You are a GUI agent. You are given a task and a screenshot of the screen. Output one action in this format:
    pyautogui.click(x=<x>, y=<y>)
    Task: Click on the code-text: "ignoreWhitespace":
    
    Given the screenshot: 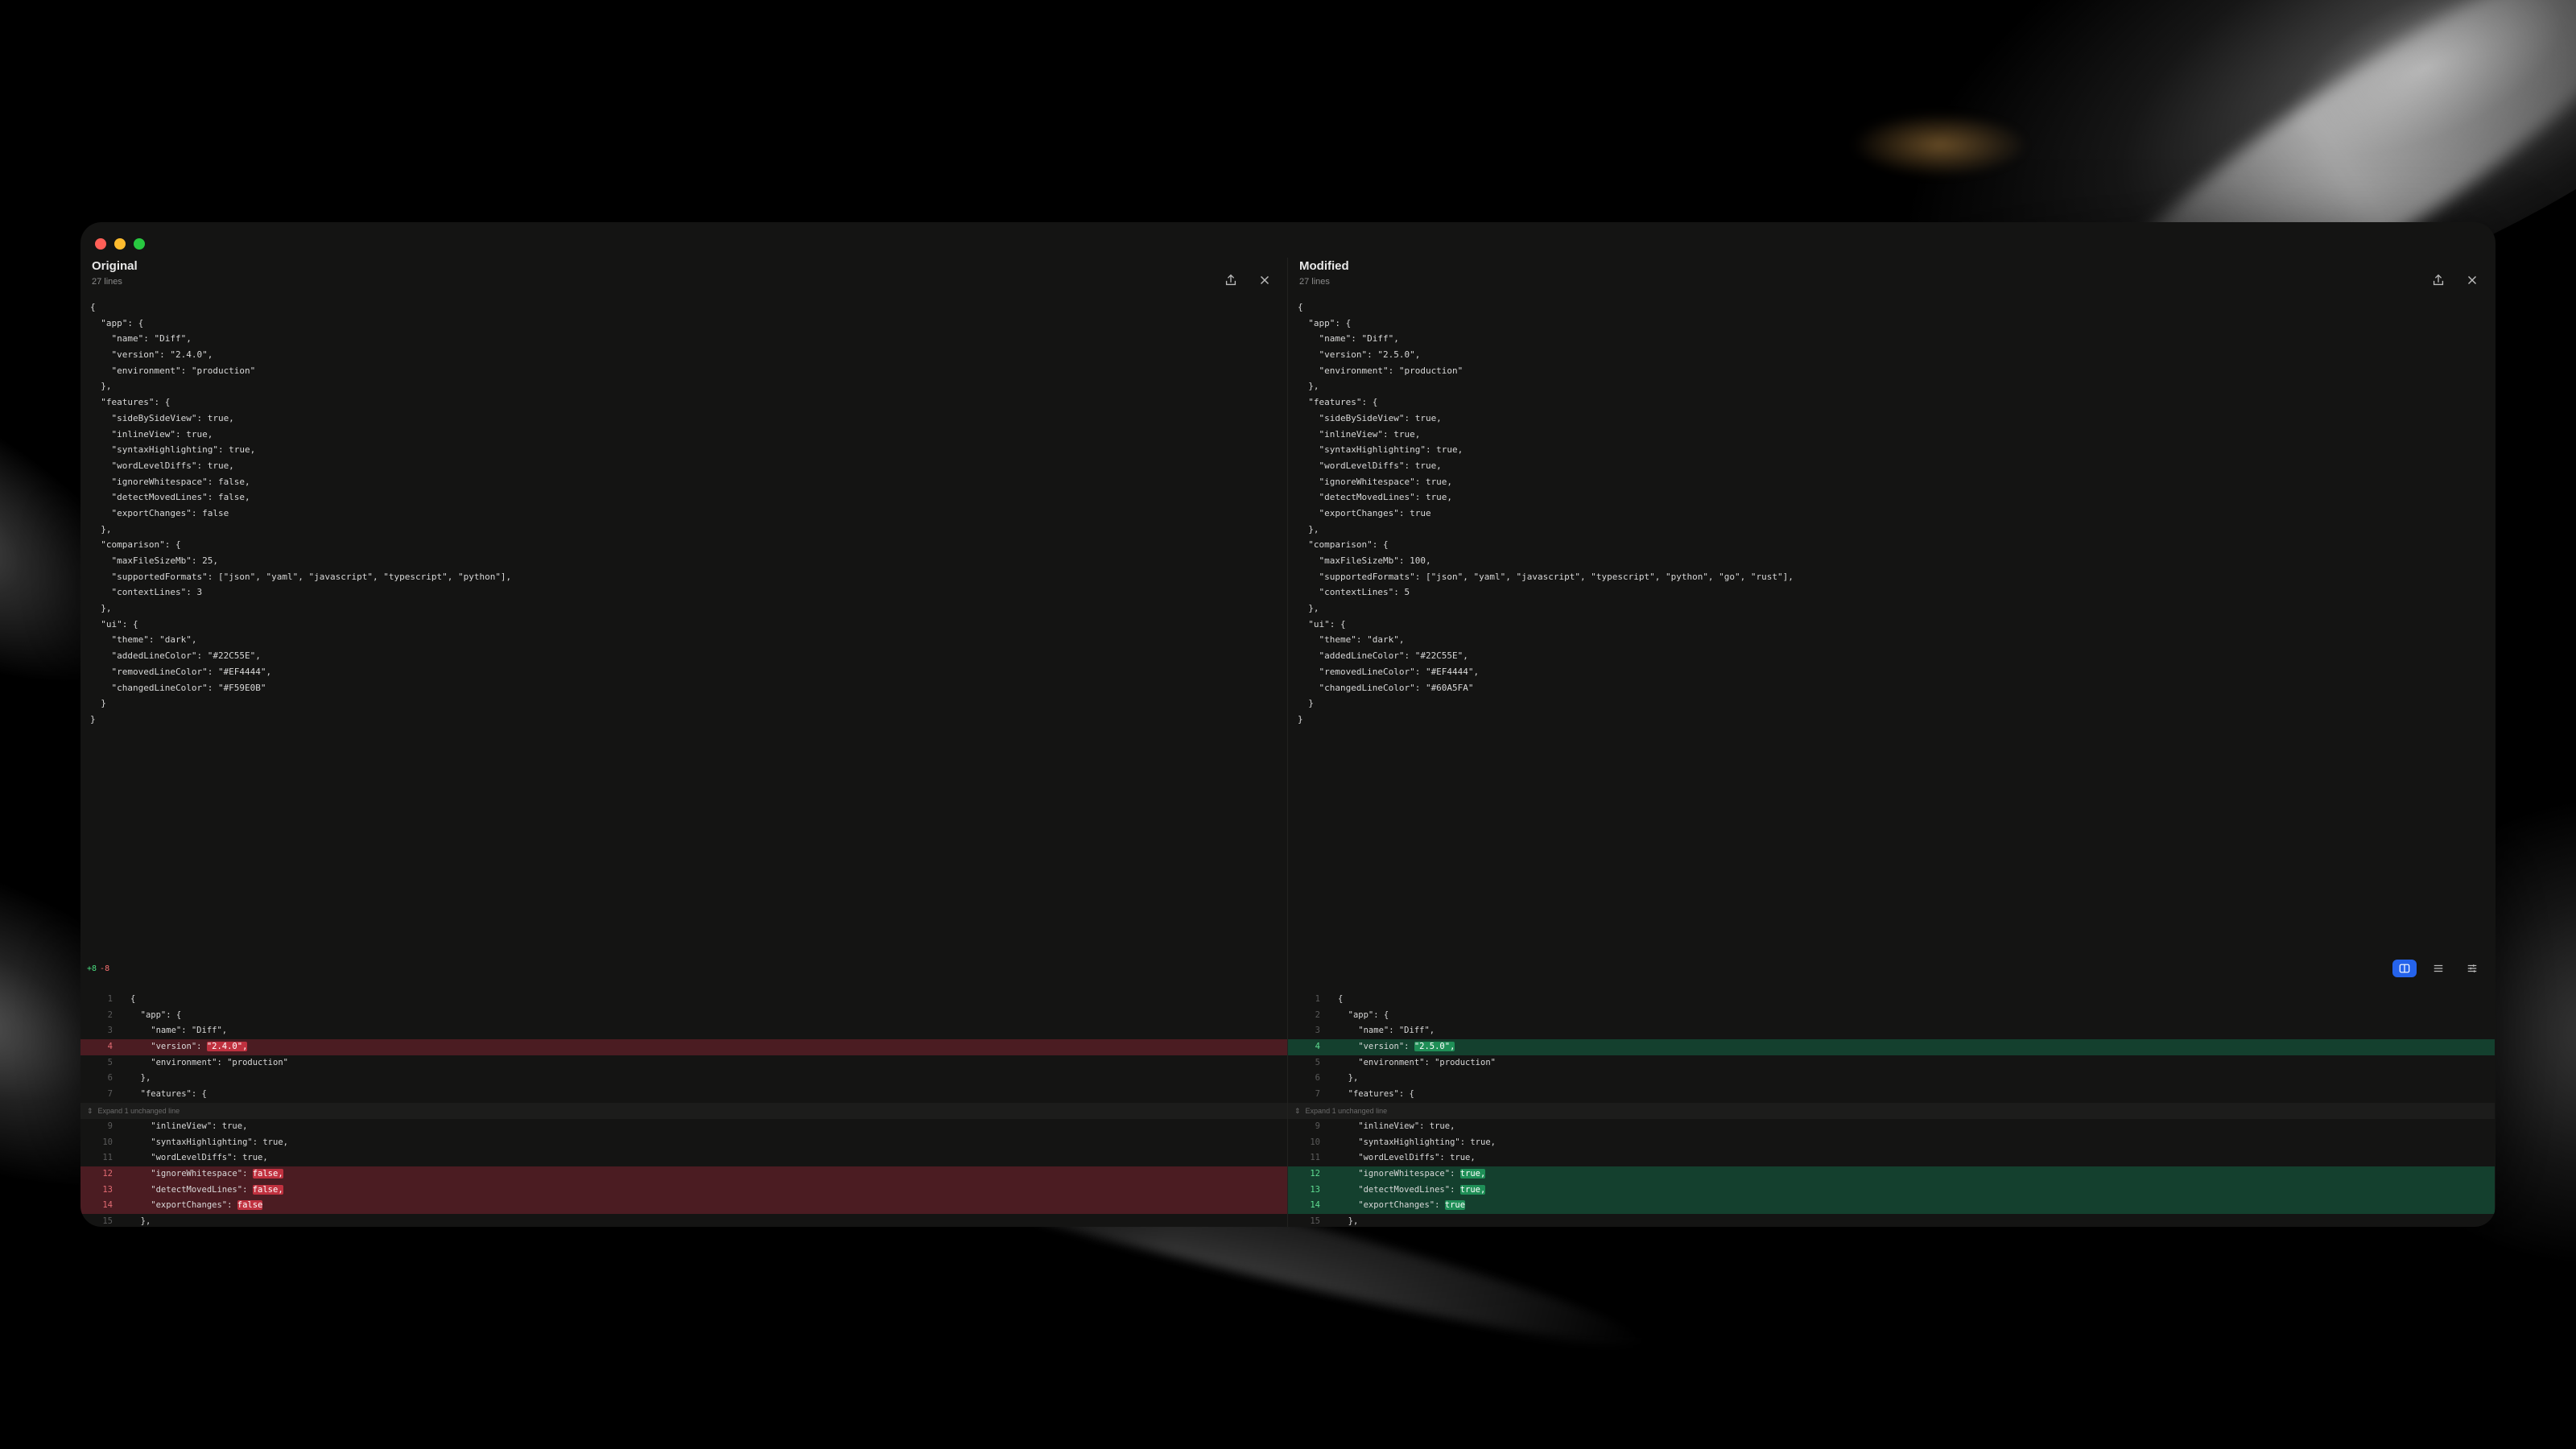 What is the action you would take?
    pyautogui.click(x=1399, y=1173)
    